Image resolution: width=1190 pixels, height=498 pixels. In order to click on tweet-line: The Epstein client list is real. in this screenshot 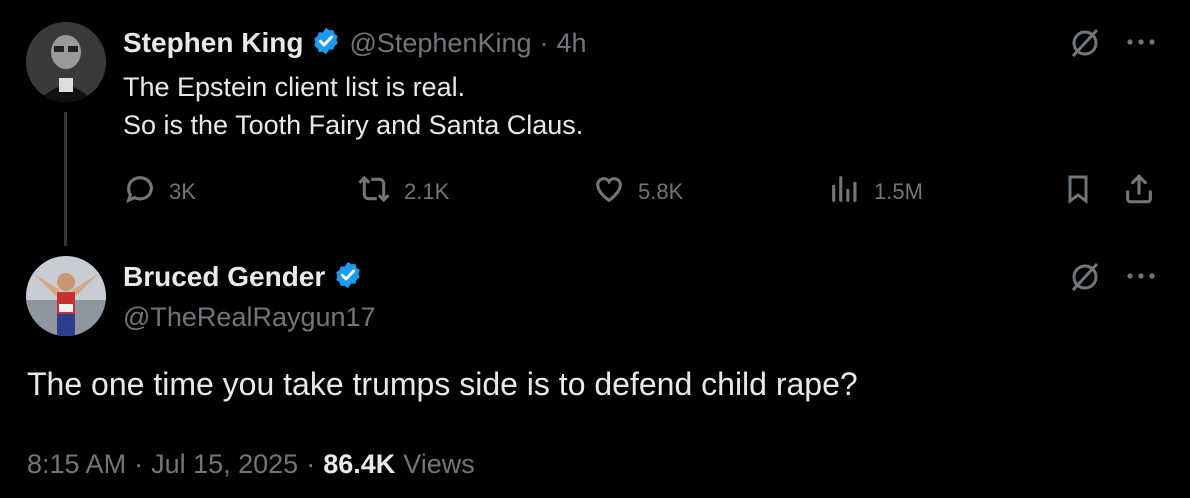, I will do `click(294, 87)`.